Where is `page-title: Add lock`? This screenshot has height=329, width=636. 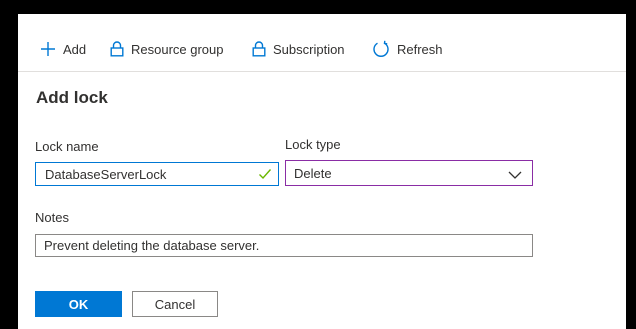 page-title: Add lock is located at coordinates (72, 97).